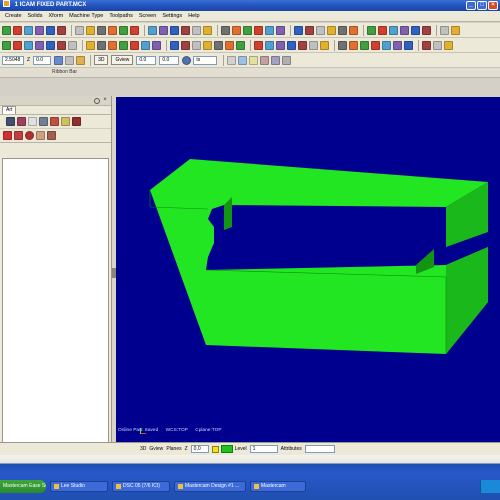  Describe the element at coordinates (42, 60) in the screenshot. I see `z-depth-field: 0.0` at that location.